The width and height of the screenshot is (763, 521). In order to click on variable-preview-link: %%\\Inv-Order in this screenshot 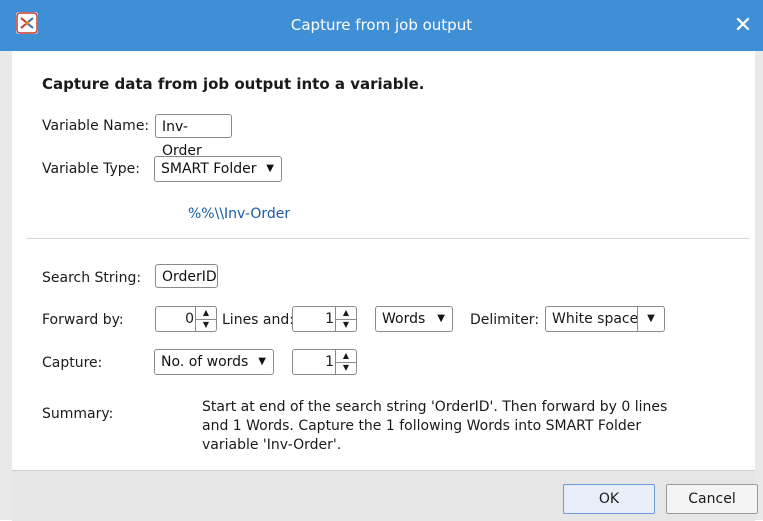, I will do `click(239, 214)`.